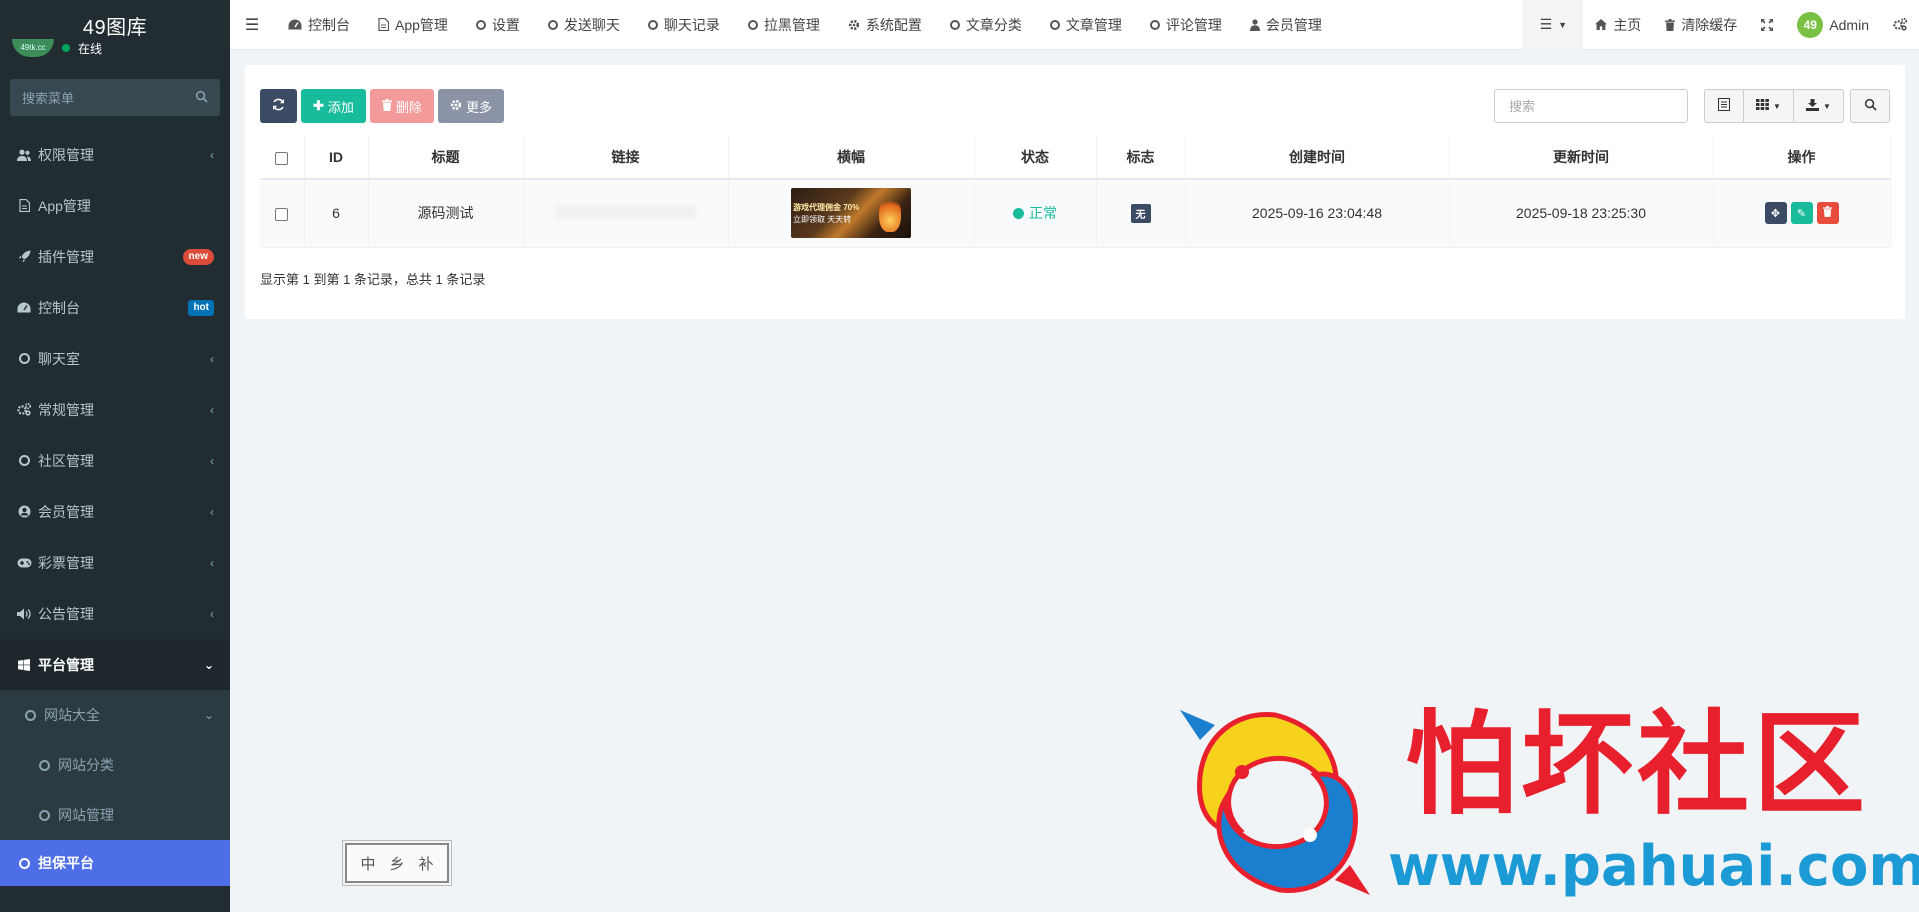  What do you see at coordinates (1653, 866) in the screenshot?
I see `watermark-url: www.pahuai.com` at bounding box center [1653, 866].